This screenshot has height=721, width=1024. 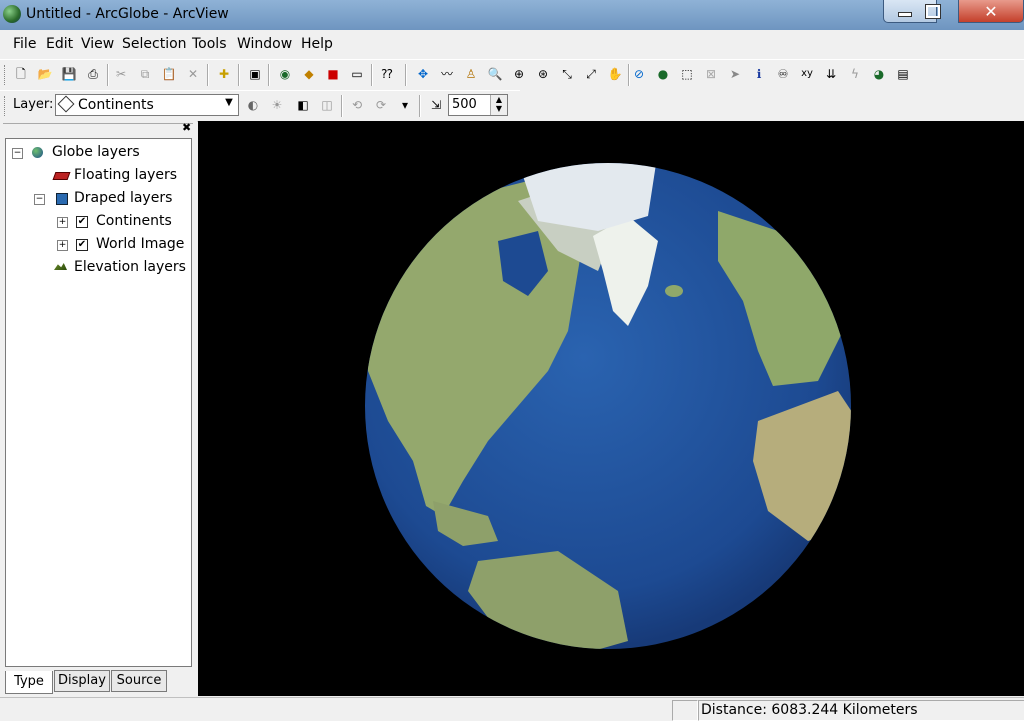 What do you see at coordinates (139, 681) in the screenshot?
I see `tab-source: Source` at bounding box center [139, 681].